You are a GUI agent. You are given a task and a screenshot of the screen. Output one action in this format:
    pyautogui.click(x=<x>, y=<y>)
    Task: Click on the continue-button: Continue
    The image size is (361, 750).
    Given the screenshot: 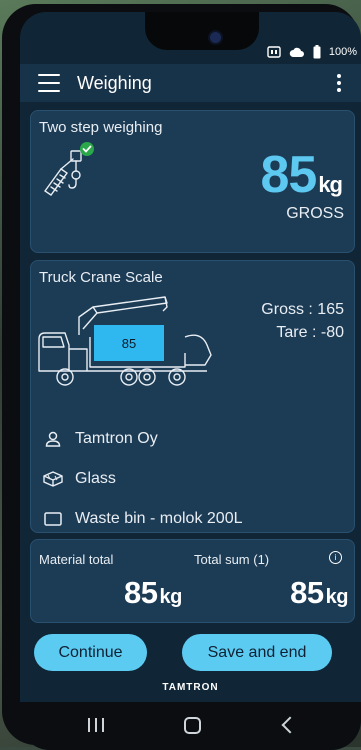 What is the action you would take?
    pyautogui.click(x=90, y=652)
    